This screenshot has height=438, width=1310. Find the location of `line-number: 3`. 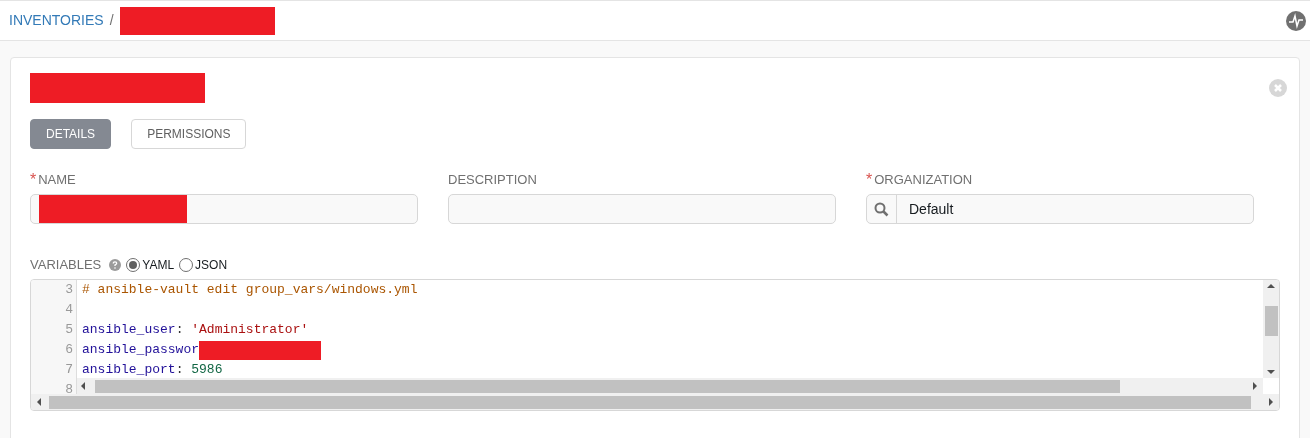

line-number: 3 is located at coordinates (69, 290).